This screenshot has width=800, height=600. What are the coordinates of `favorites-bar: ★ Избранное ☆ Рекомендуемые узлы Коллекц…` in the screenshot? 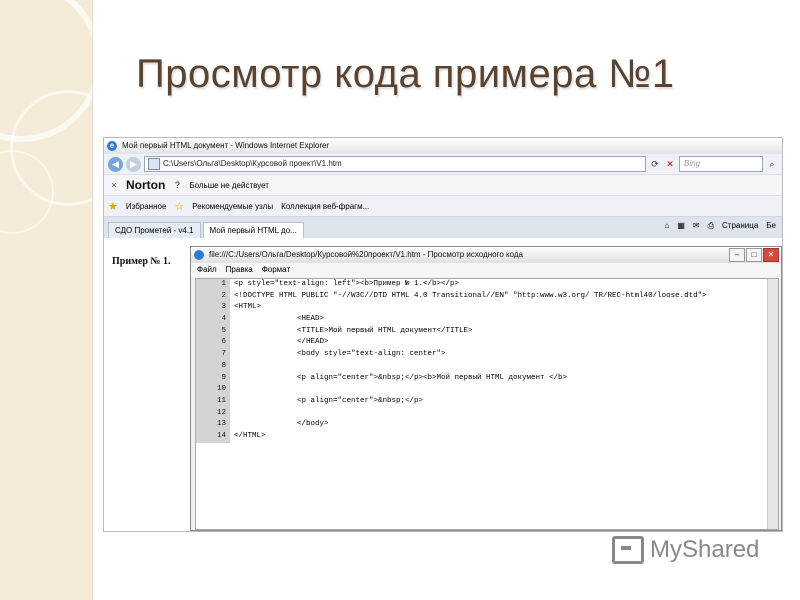 It's located at (443, 205).